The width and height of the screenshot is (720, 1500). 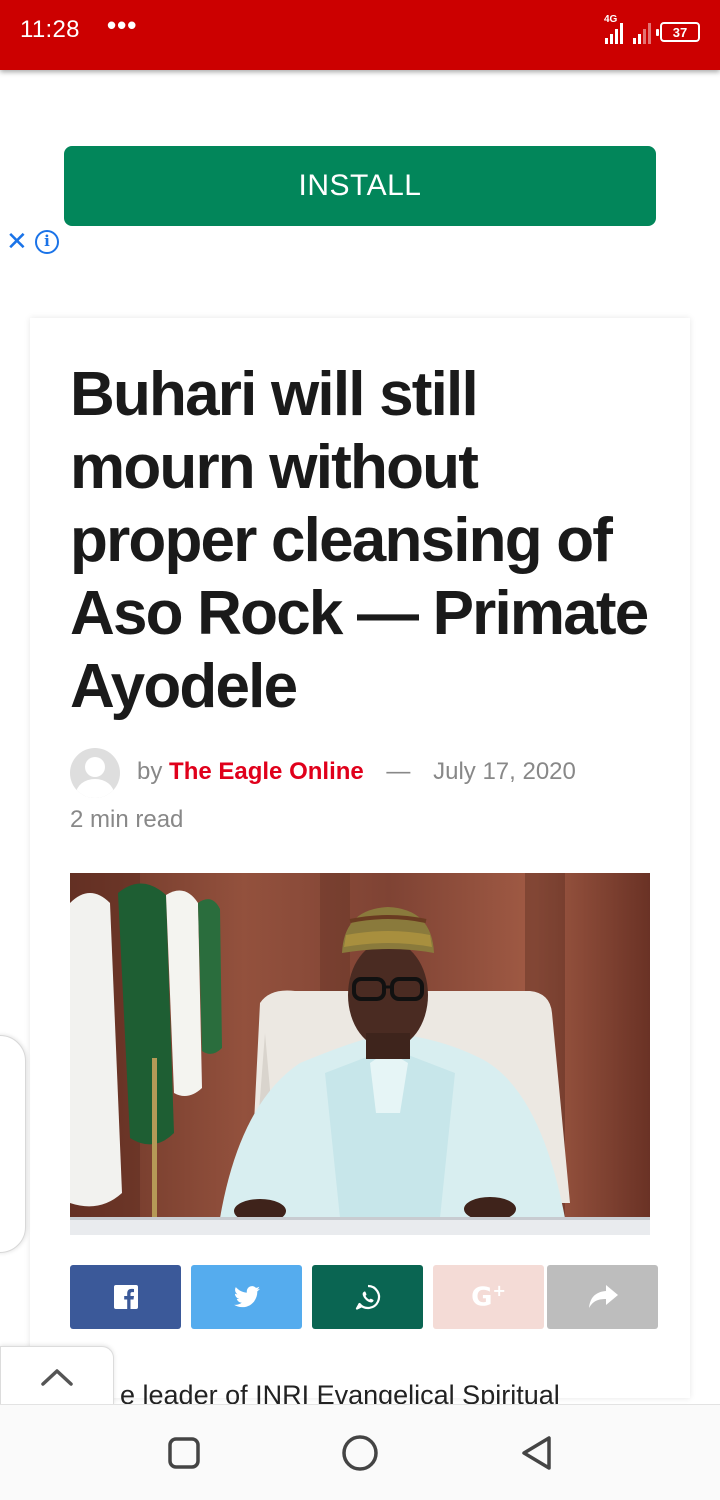 What do you see at coordinates (615, 29) in the screenshot?
I see `signal-4g-icon: 4G` at bounding box center [615, 29].